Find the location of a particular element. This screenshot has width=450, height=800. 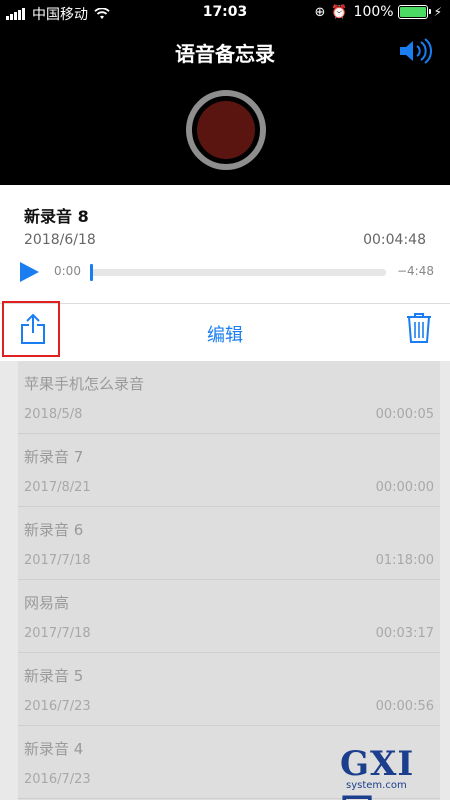

list-item-title: 苹果手机怎么录音 is located at coordinates (84, 384).